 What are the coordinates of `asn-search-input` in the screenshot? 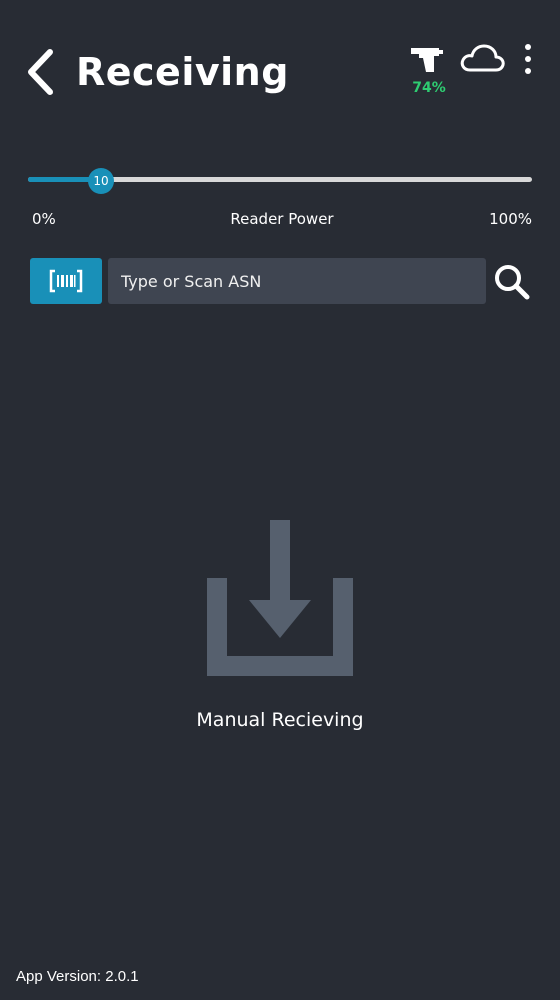 It's located at (297, 281).